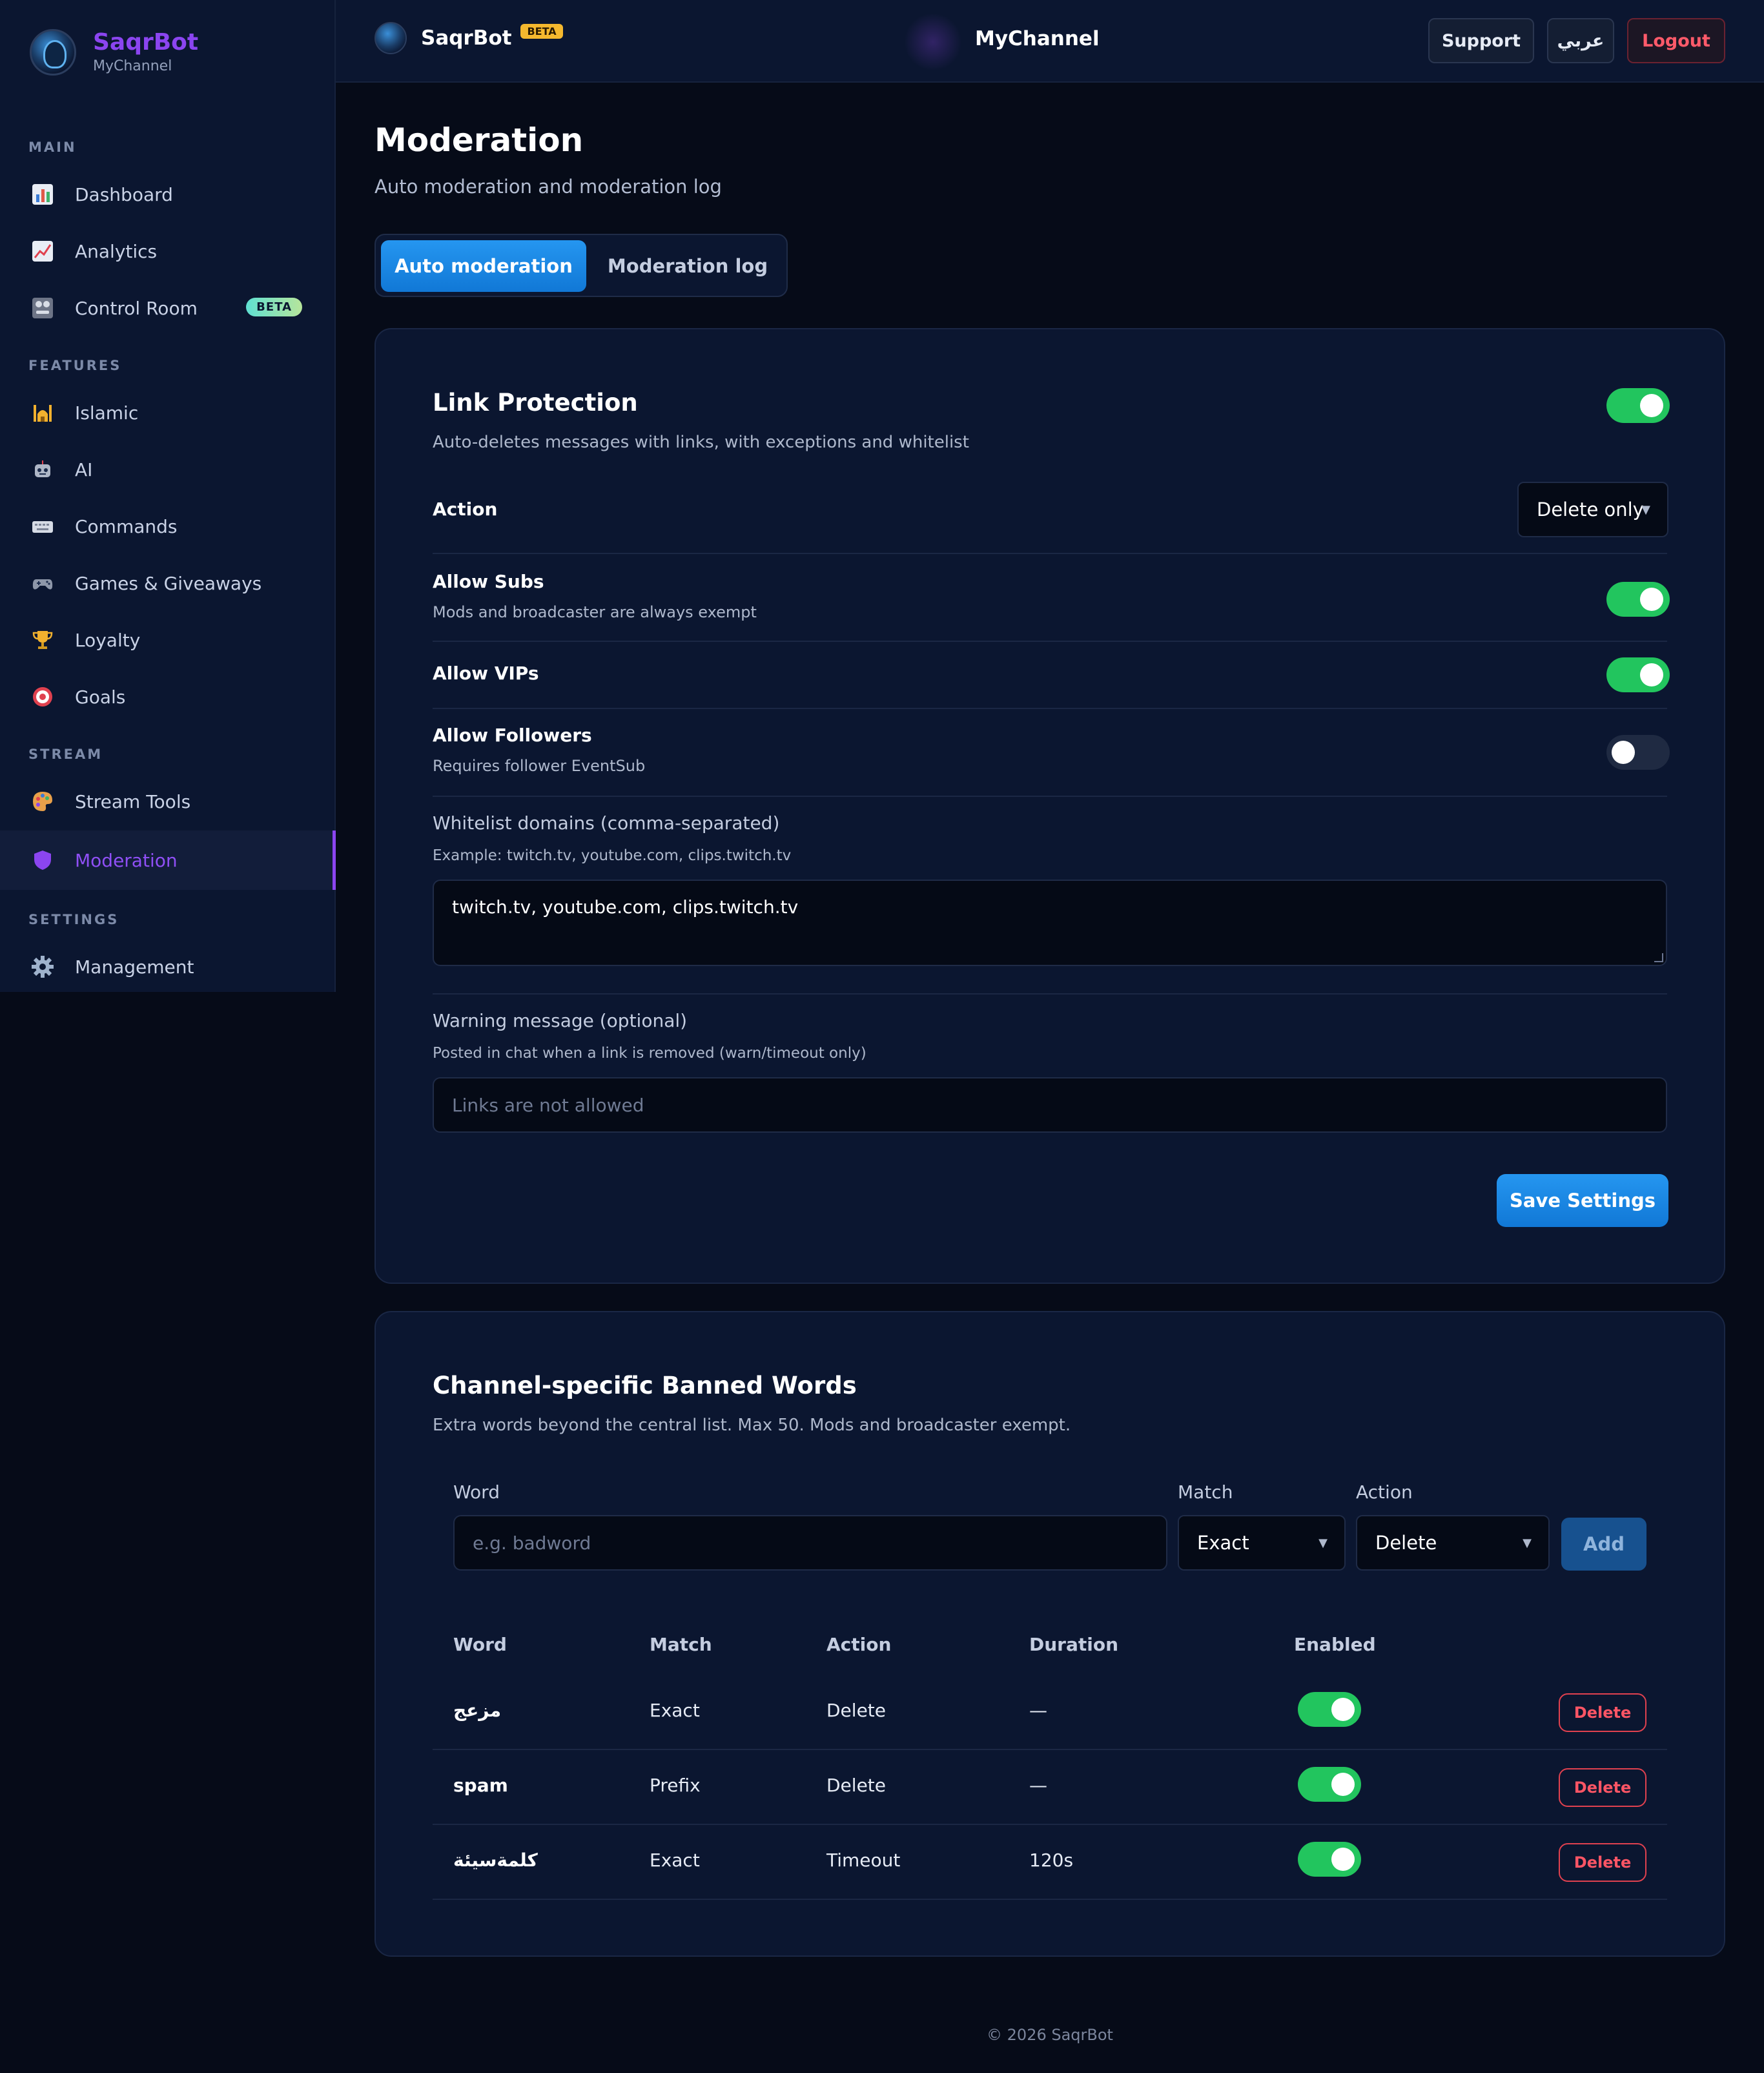 The image size is (1764, 2073). What do you see at coordinates (43, 801) in the screenshot?
I see `palette-icon` at bounding box center [43, 801].